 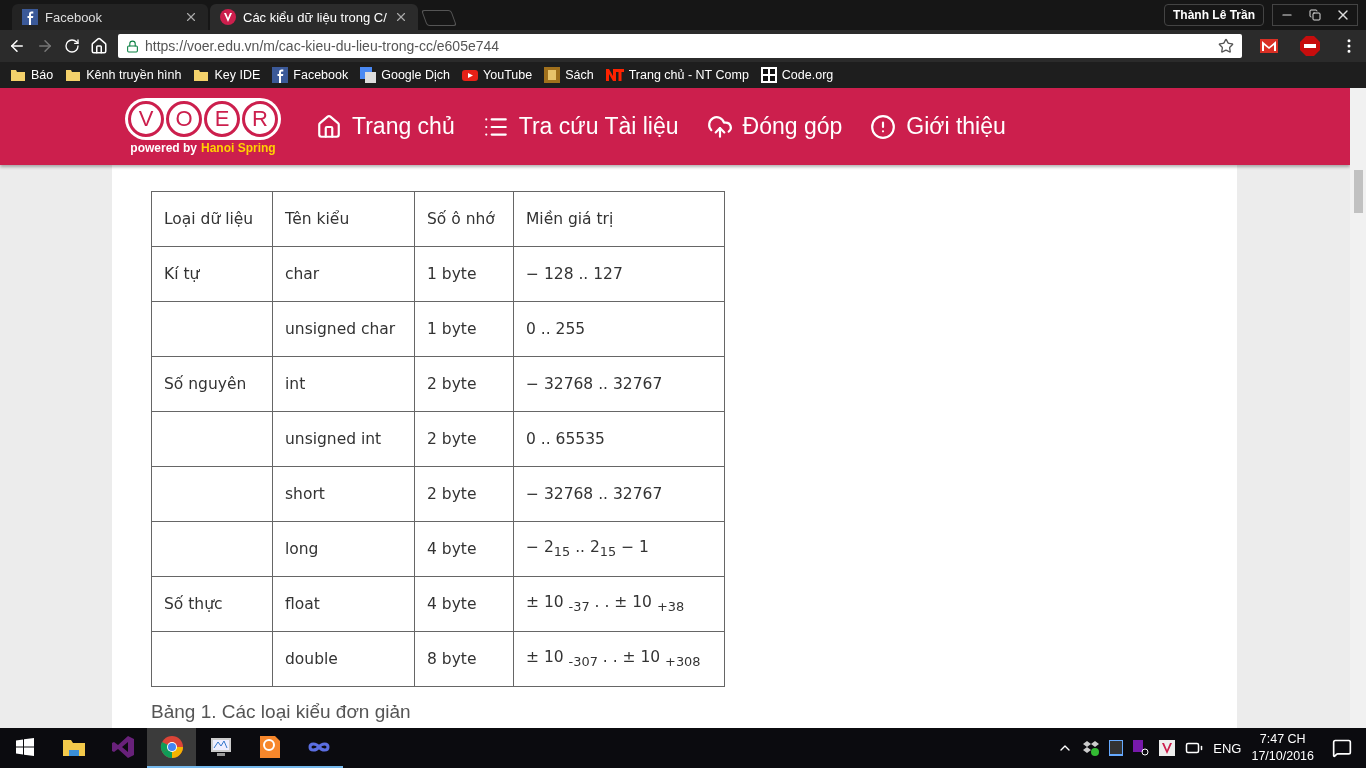 What do you see at coordinates (72, 46) in the screenshot?
I see `reload-icon` at bounding box center [72, 46].